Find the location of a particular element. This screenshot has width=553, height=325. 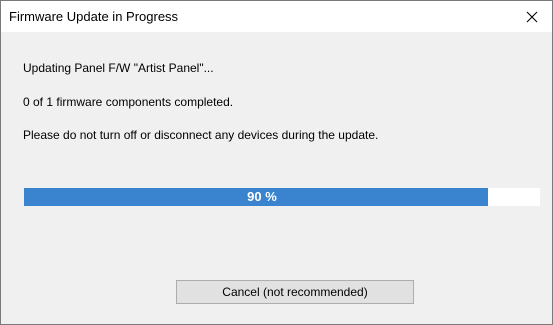

close-button is located at coordinates (532, 16).